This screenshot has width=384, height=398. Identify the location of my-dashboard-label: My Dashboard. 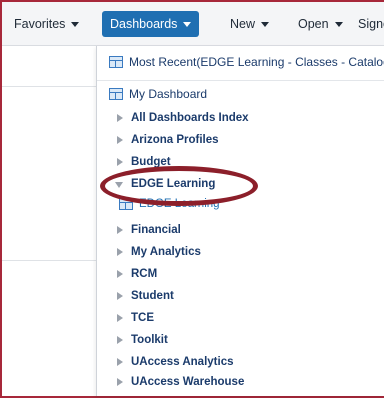
(168, 94).